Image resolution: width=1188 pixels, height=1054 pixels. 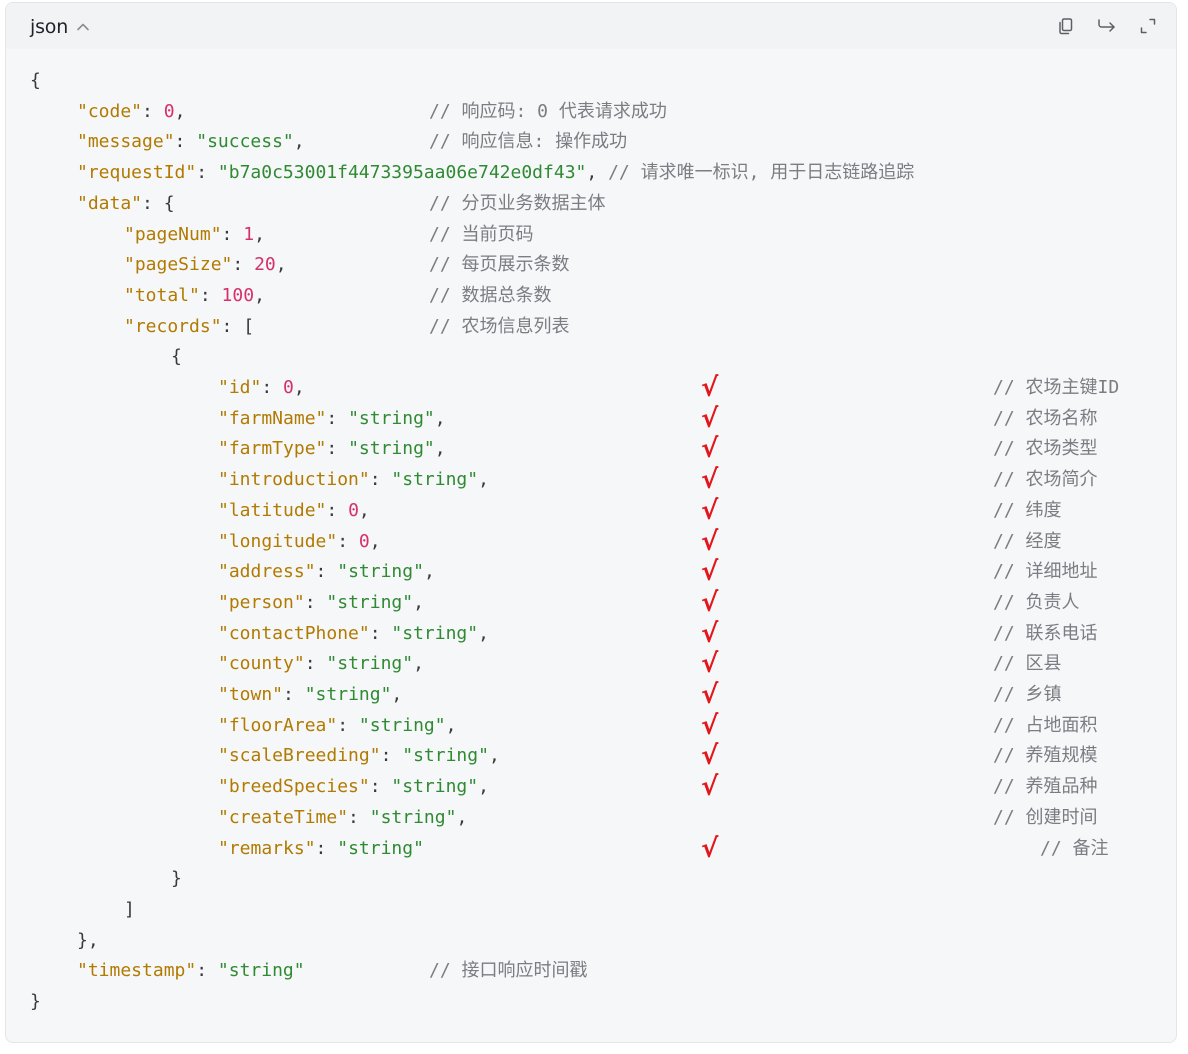 What do you see at coordinates (1074, 848) in the screenshot?
I see `code-comment: // 备注` at bounding box center [1074, 848].